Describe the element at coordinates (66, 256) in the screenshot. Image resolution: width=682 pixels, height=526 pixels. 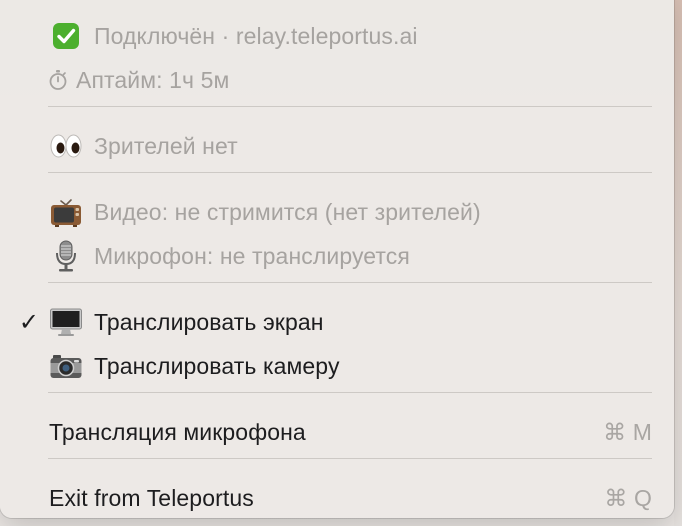
I see `studio-microphone-icon` at that location.